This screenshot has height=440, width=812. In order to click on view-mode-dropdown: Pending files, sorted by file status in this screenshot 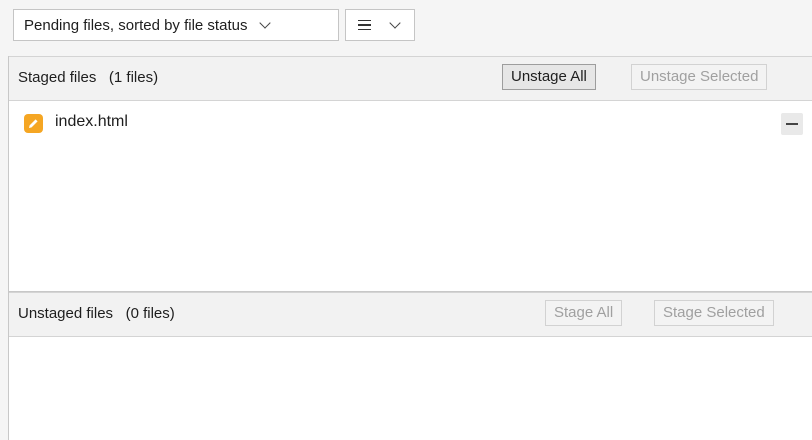, I will do `click(176, 25)`.